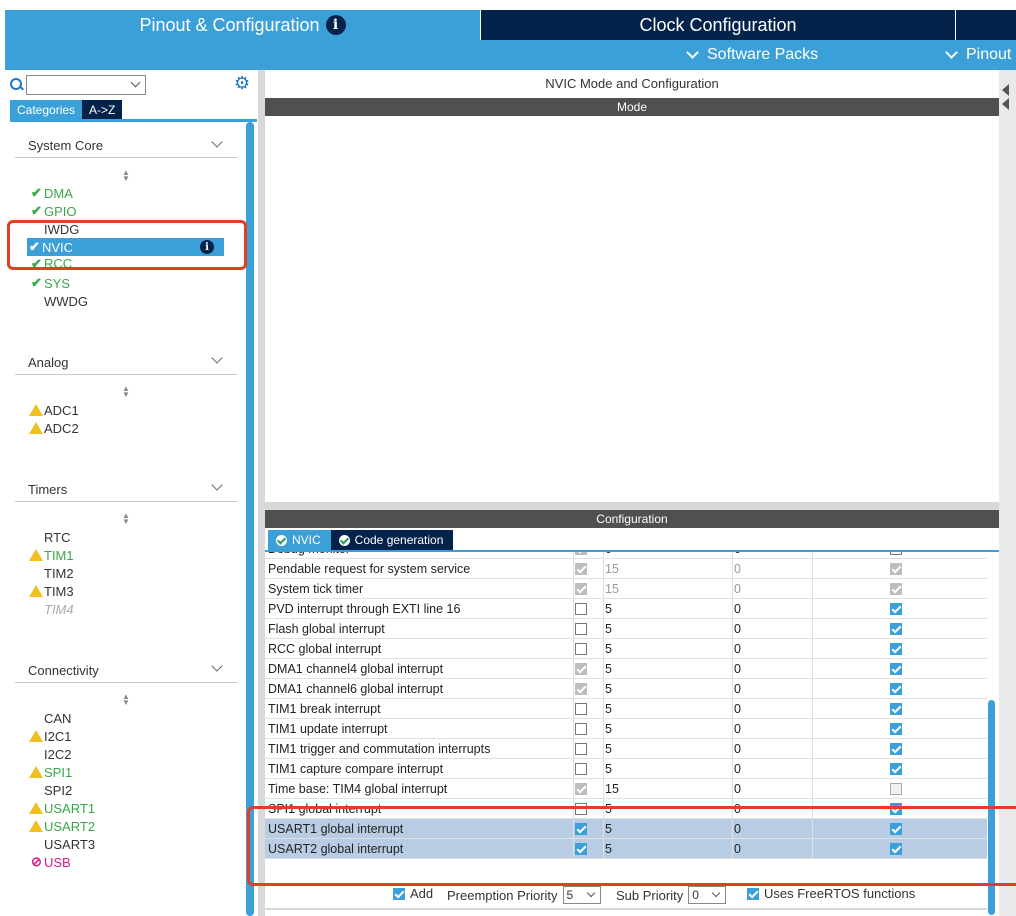 The height and width of the screenshot is (916, 1016). I want to click on sidebar-item-gpio: ✔ GPIO, so click(52, 211).